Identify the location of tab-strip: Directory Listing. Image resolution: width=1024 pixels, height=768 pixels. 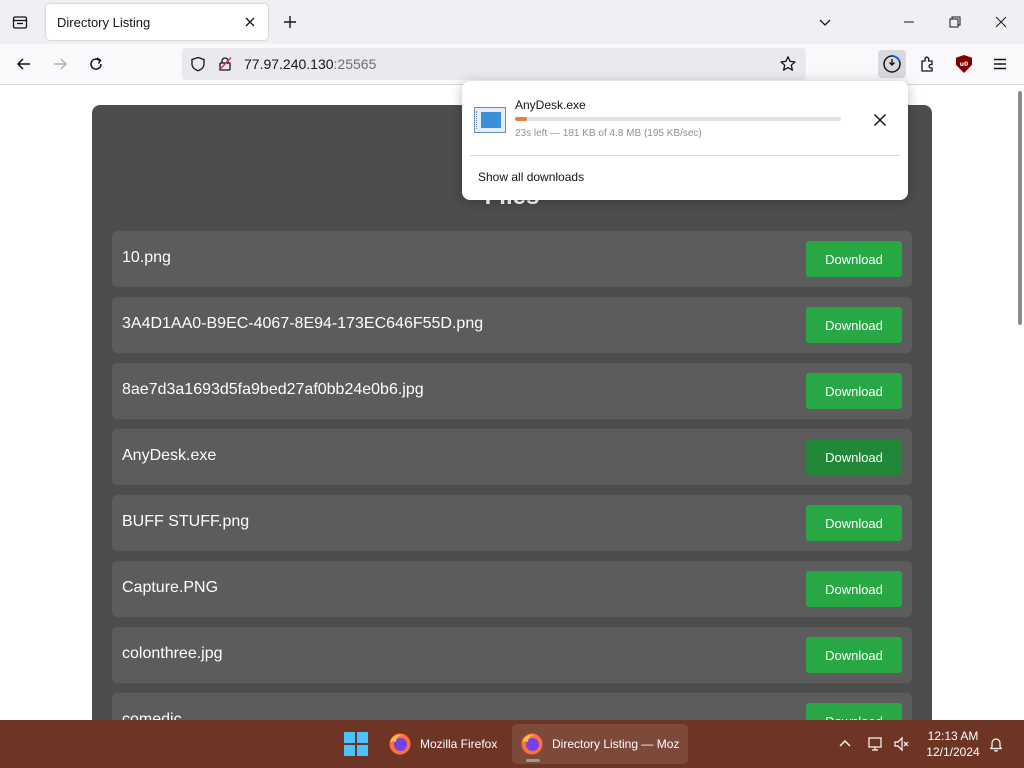
(512, 22).